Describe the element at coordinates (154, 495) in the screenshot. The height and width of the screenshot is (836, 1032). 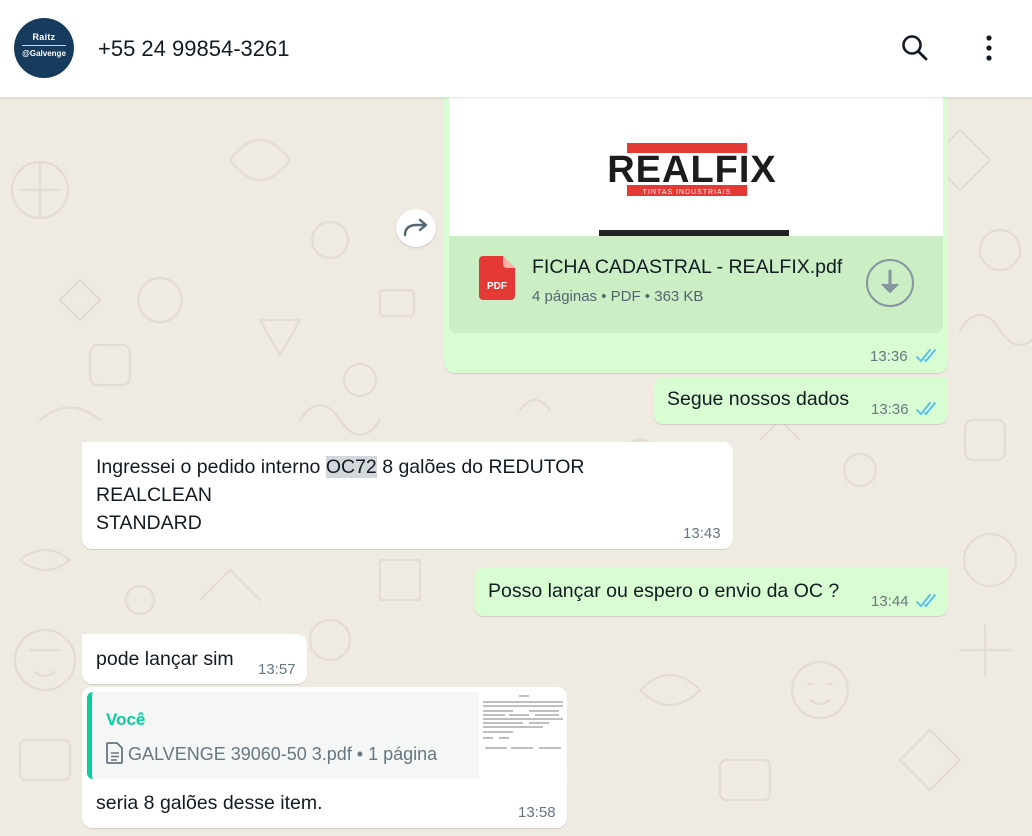
I see `message-text-line-2: REALCLEAN` at that location.